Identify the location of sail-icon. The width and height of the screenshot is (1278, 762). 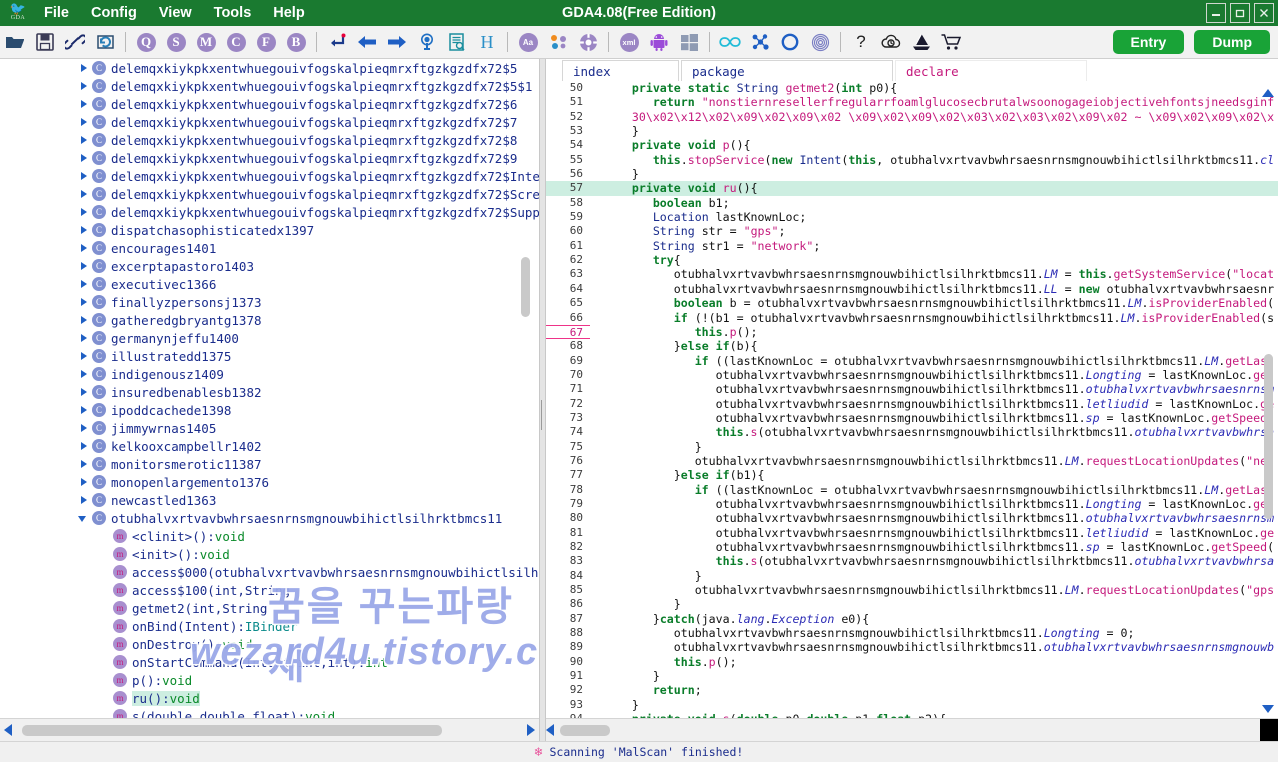
(921, 42).